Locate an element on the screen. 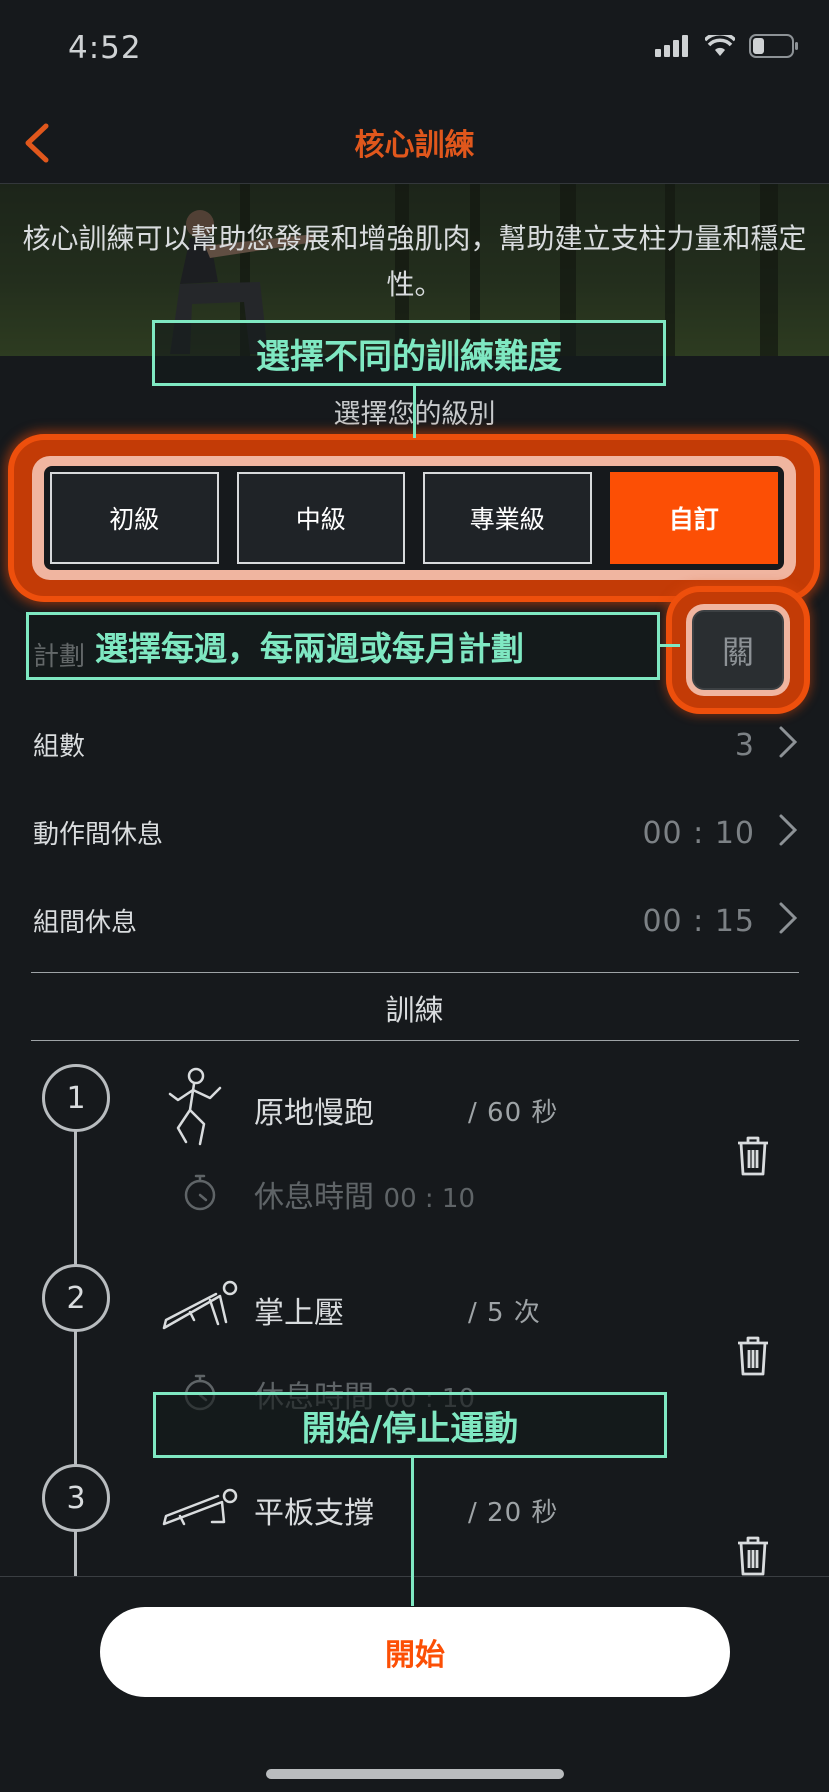 This screenshot has height=1792, width=829. bottom-panel: 開始 is located at coordinates (414, 1684).